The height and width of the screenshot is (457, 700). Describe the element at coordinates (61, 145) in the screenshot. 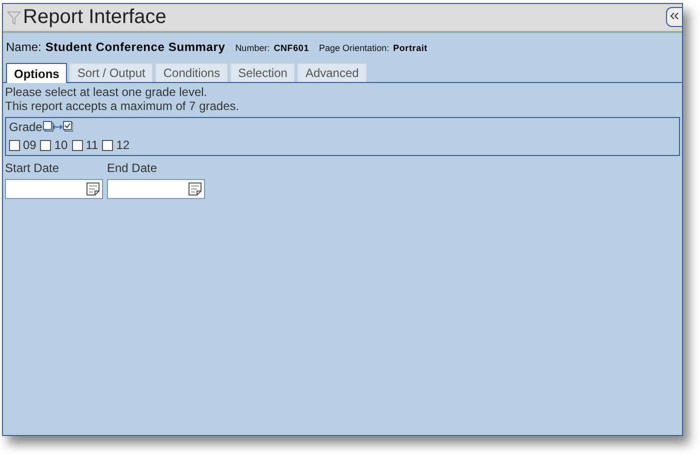

I see `grade-option-label: 10` at that location.